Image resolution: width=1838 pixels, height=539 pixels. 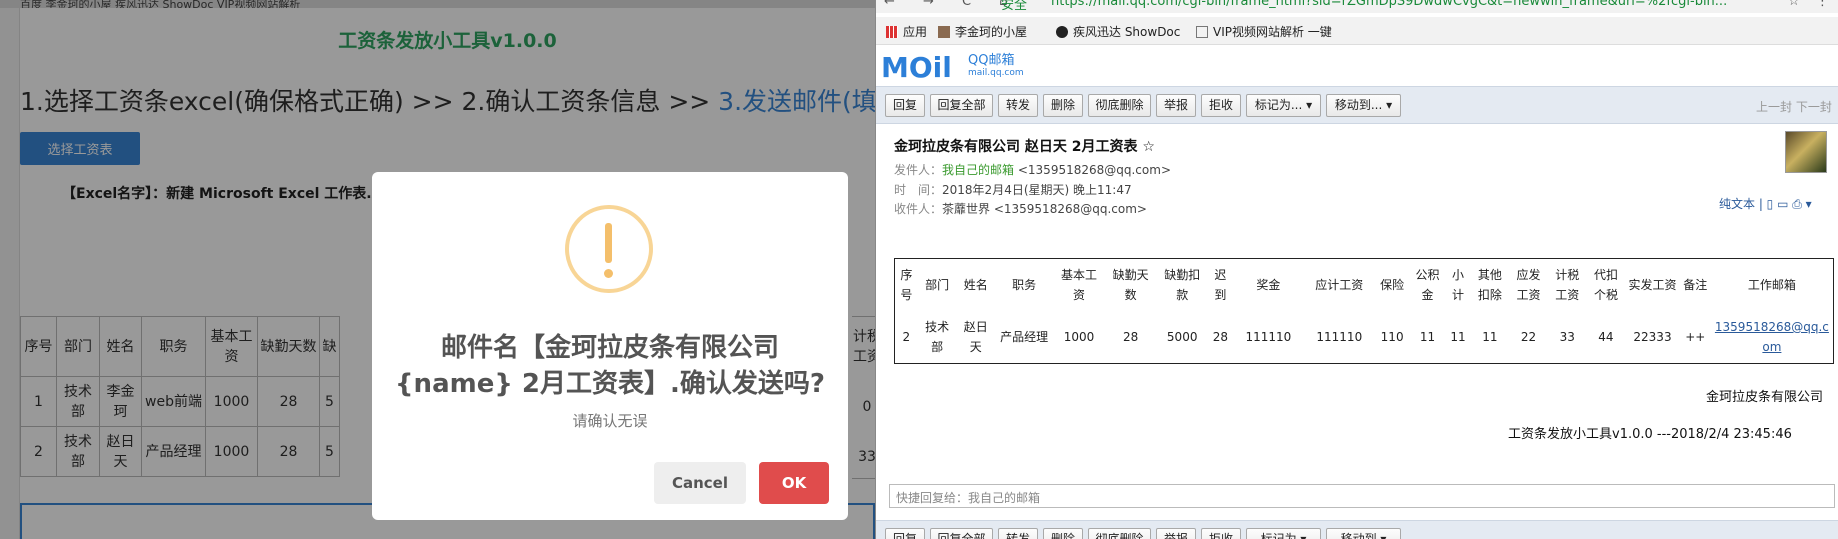 I want to click on bookmark-item: 李金珂的小屋, so click(x=982, y=31).